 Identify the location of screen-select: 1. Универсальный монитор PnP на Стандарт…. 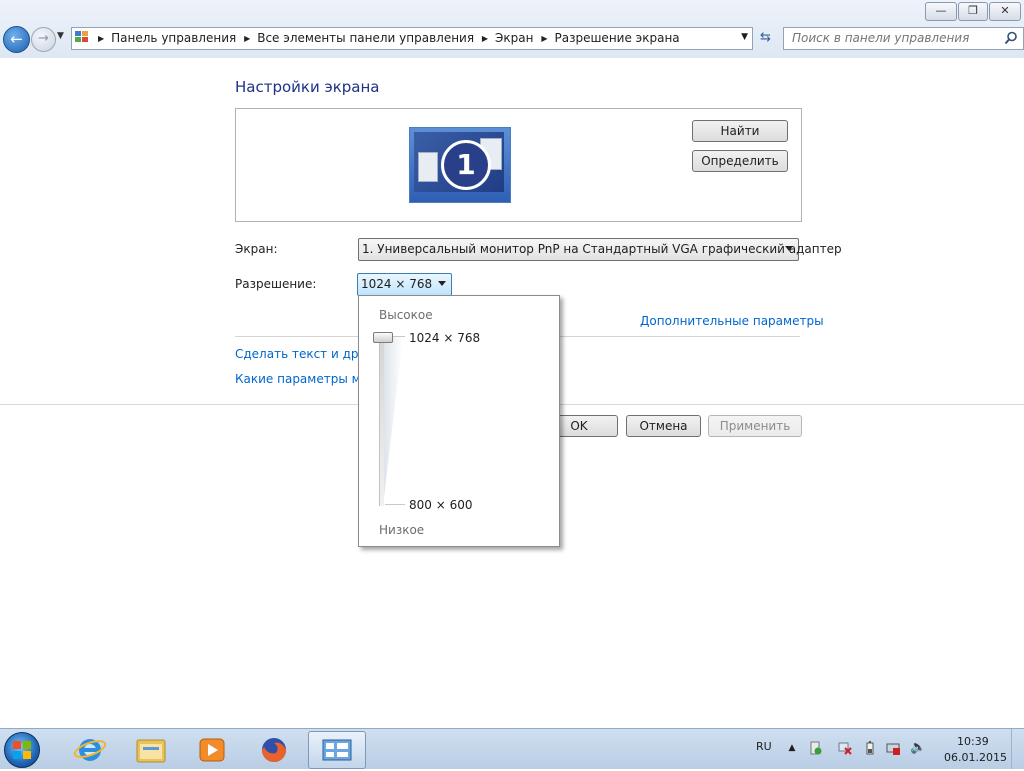
(600, 249).